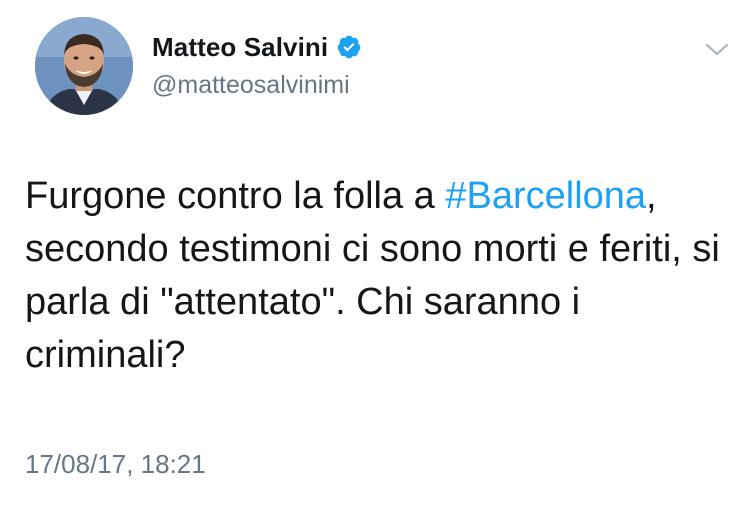 The height and width of the screenshot is (512, 750). Describe the element at coordinates (235, 196) in the screenshot. I see `tweet-text-start: Furgone contro la folla a` at that location.